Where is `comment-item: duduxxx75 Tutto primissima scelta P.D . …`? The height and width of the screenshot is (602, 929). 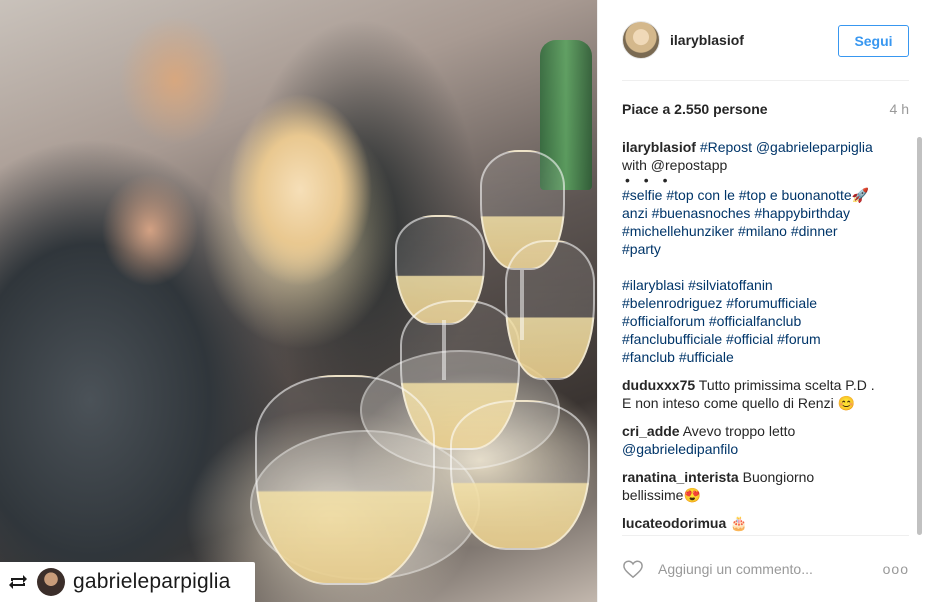
comment-item: duduxxx75 Tutto primissima scelta P.D . … is located at coordinates (769, 394).